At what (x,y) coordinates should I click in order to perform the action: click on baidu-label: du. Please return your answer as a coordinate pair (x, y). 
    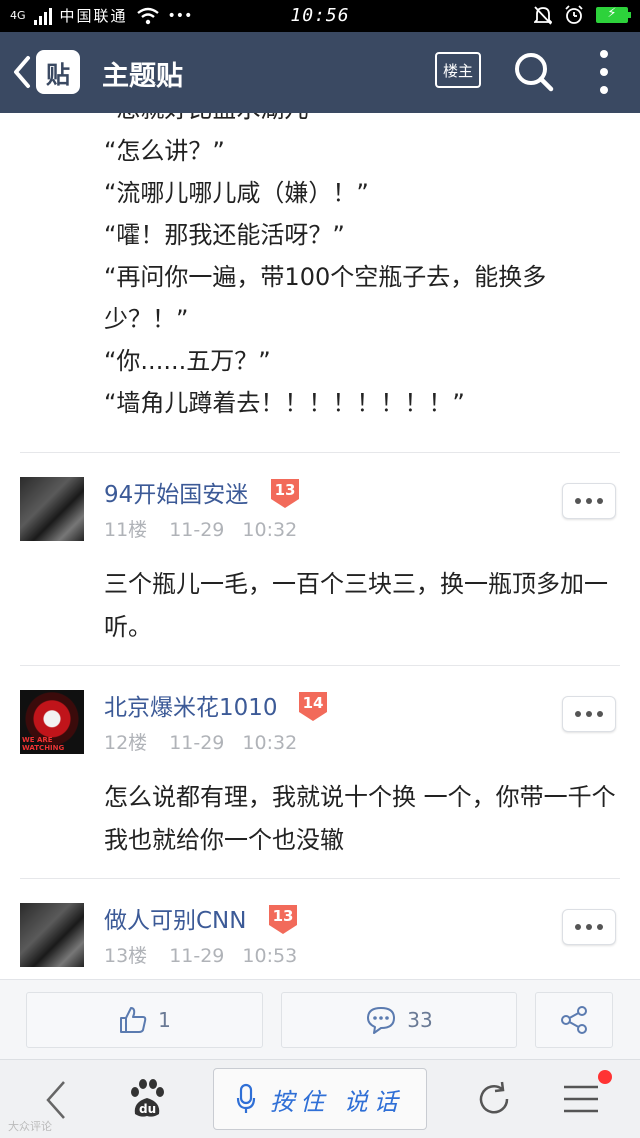
    Looking at the image, I should click on (148, 1109).